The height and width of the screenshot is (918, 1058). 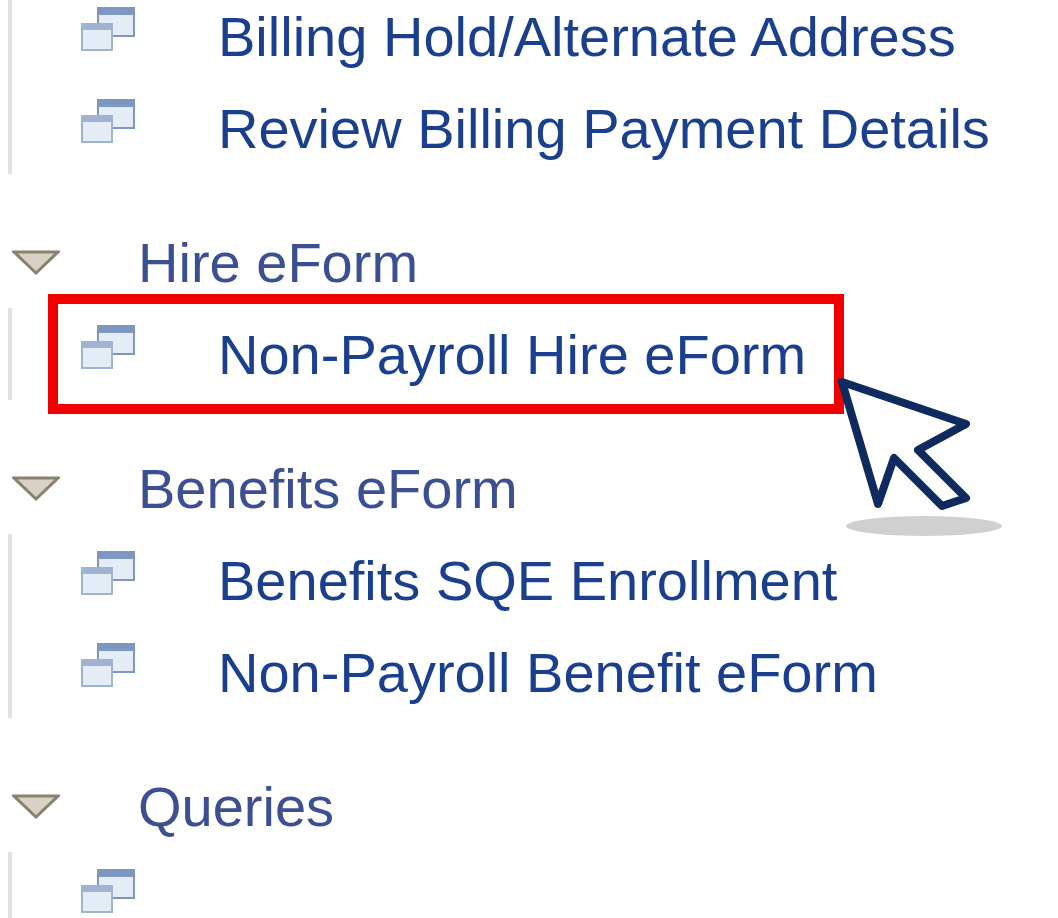 What do you see at coordinates (328, 488) in the screenshot?
I see `folder-label: Benefits eForm` at bounding box center [328, 488].